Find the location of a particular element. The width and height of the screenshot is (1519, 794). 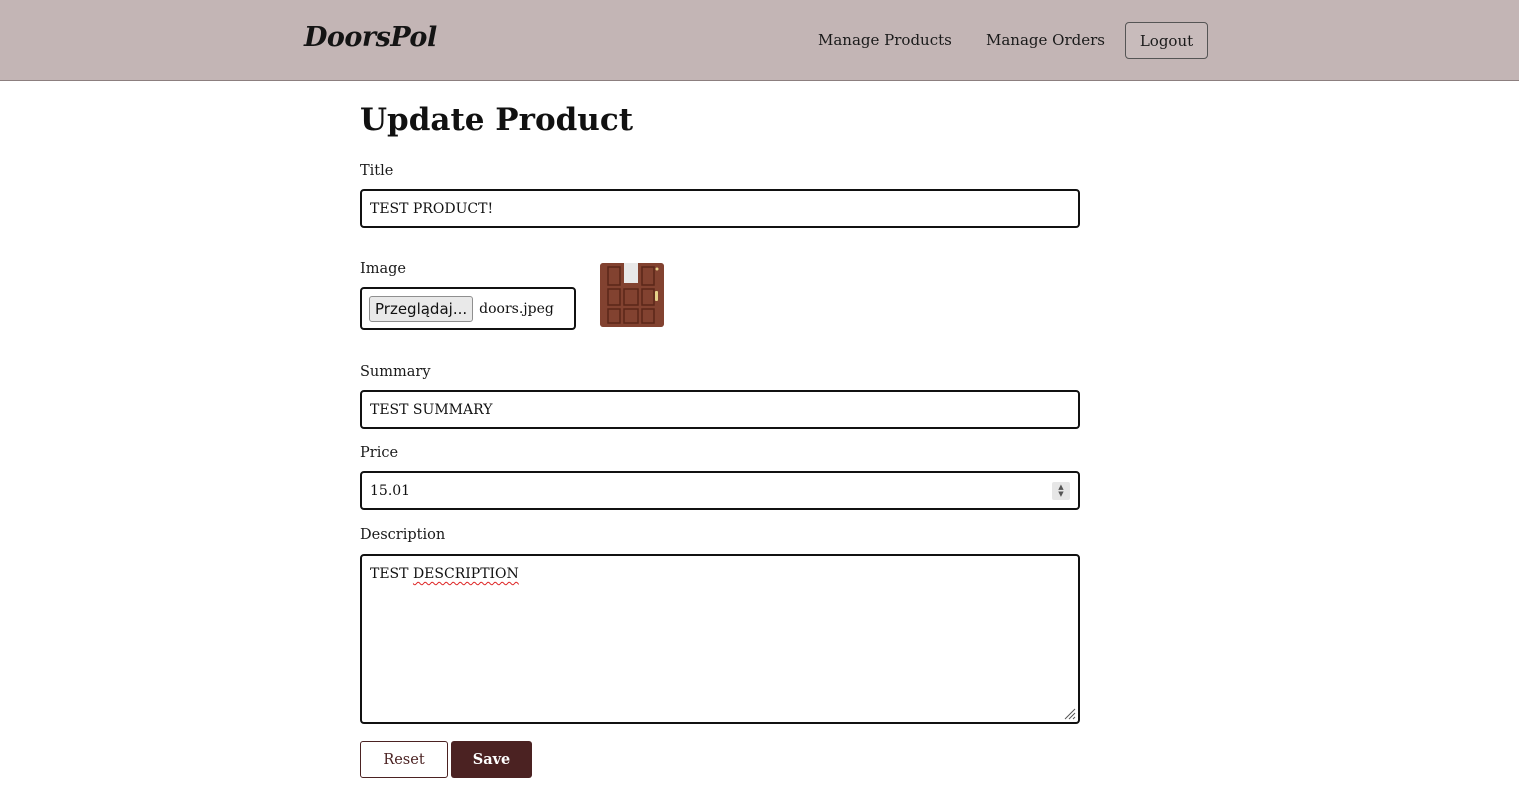

price-input: 15.01 ▲ ▼ is located at coordinates (720, 490).